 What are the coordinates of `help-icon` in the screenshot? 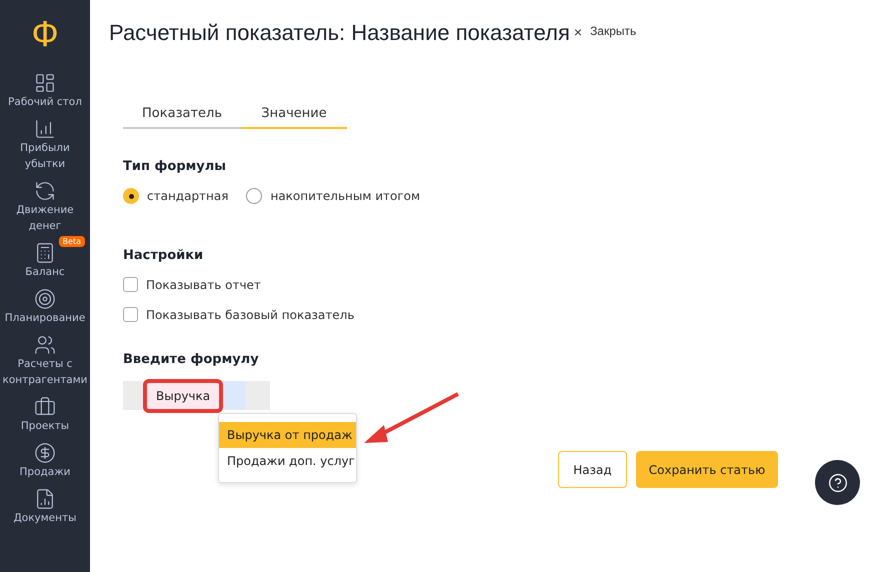 It's located at (838, 482).